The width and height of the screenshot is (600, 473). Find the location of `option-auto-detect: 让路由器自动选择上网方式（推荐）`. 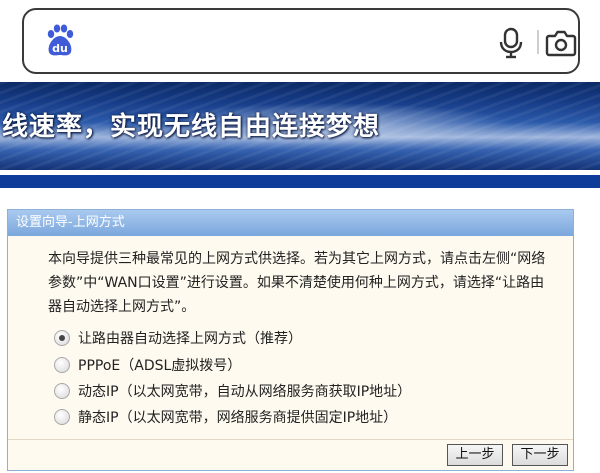

option-auto-detect: 让路由器自动选择上网方式（推荐） is located at coordinates (304, 338).